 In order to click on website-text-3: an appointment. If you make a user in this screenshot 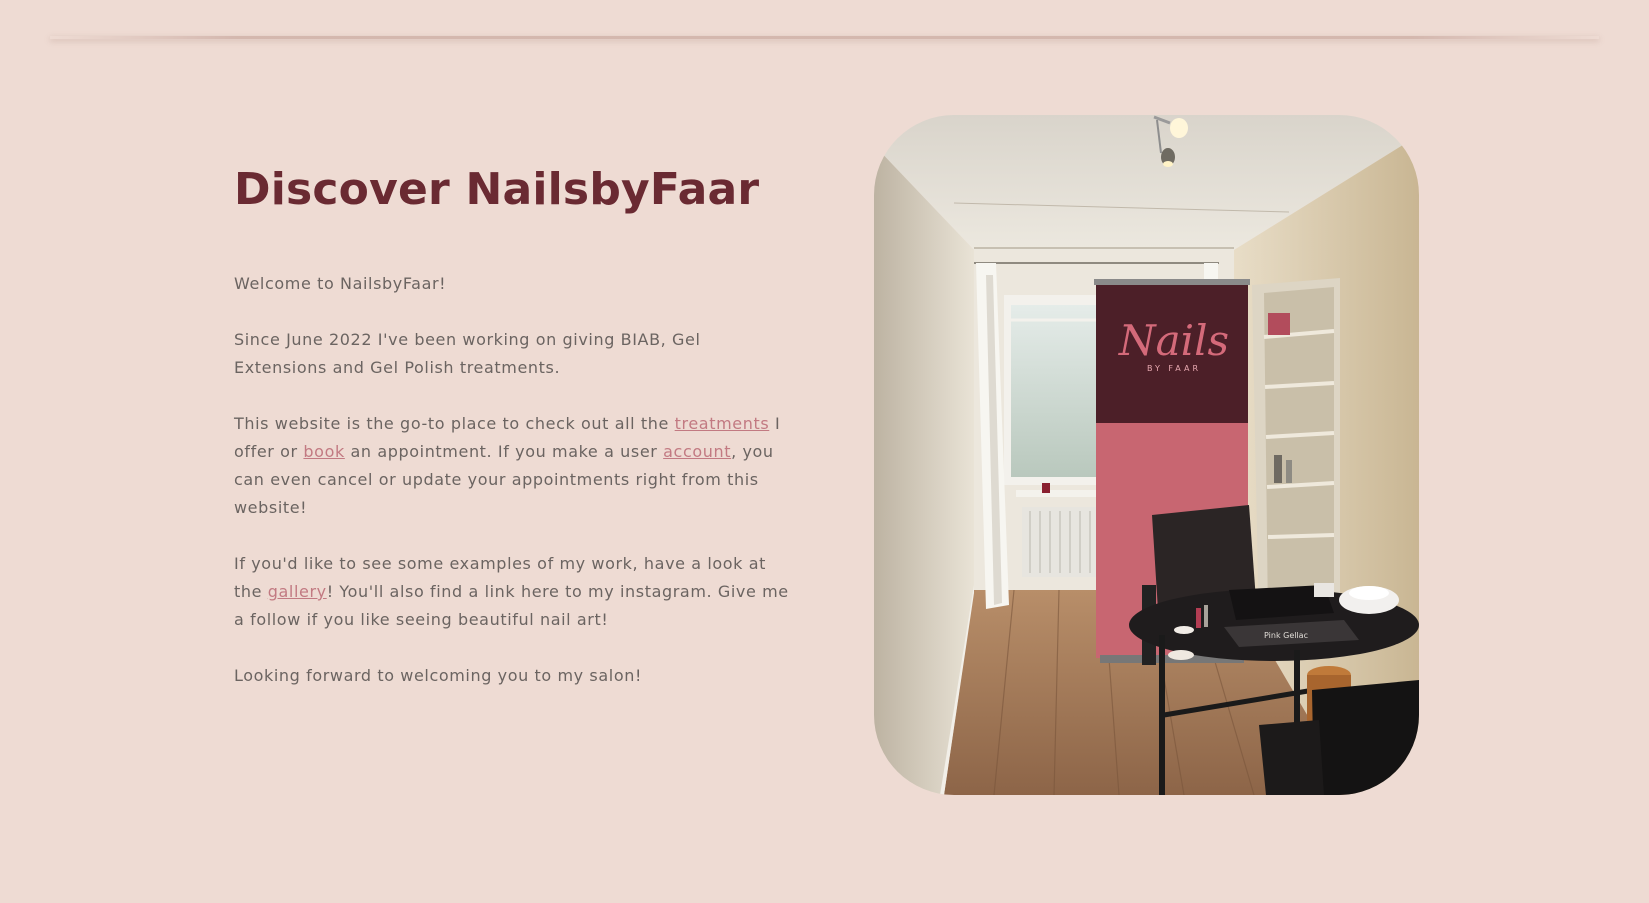, I will do `click(504, 451)`.